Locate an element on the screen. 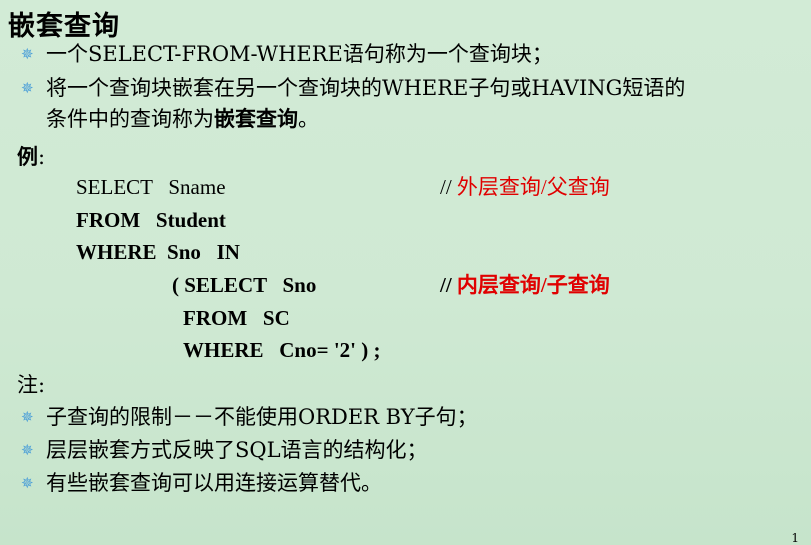  code-comment-1: // 外层查询/父查询 is located at coordinates (525, 187).